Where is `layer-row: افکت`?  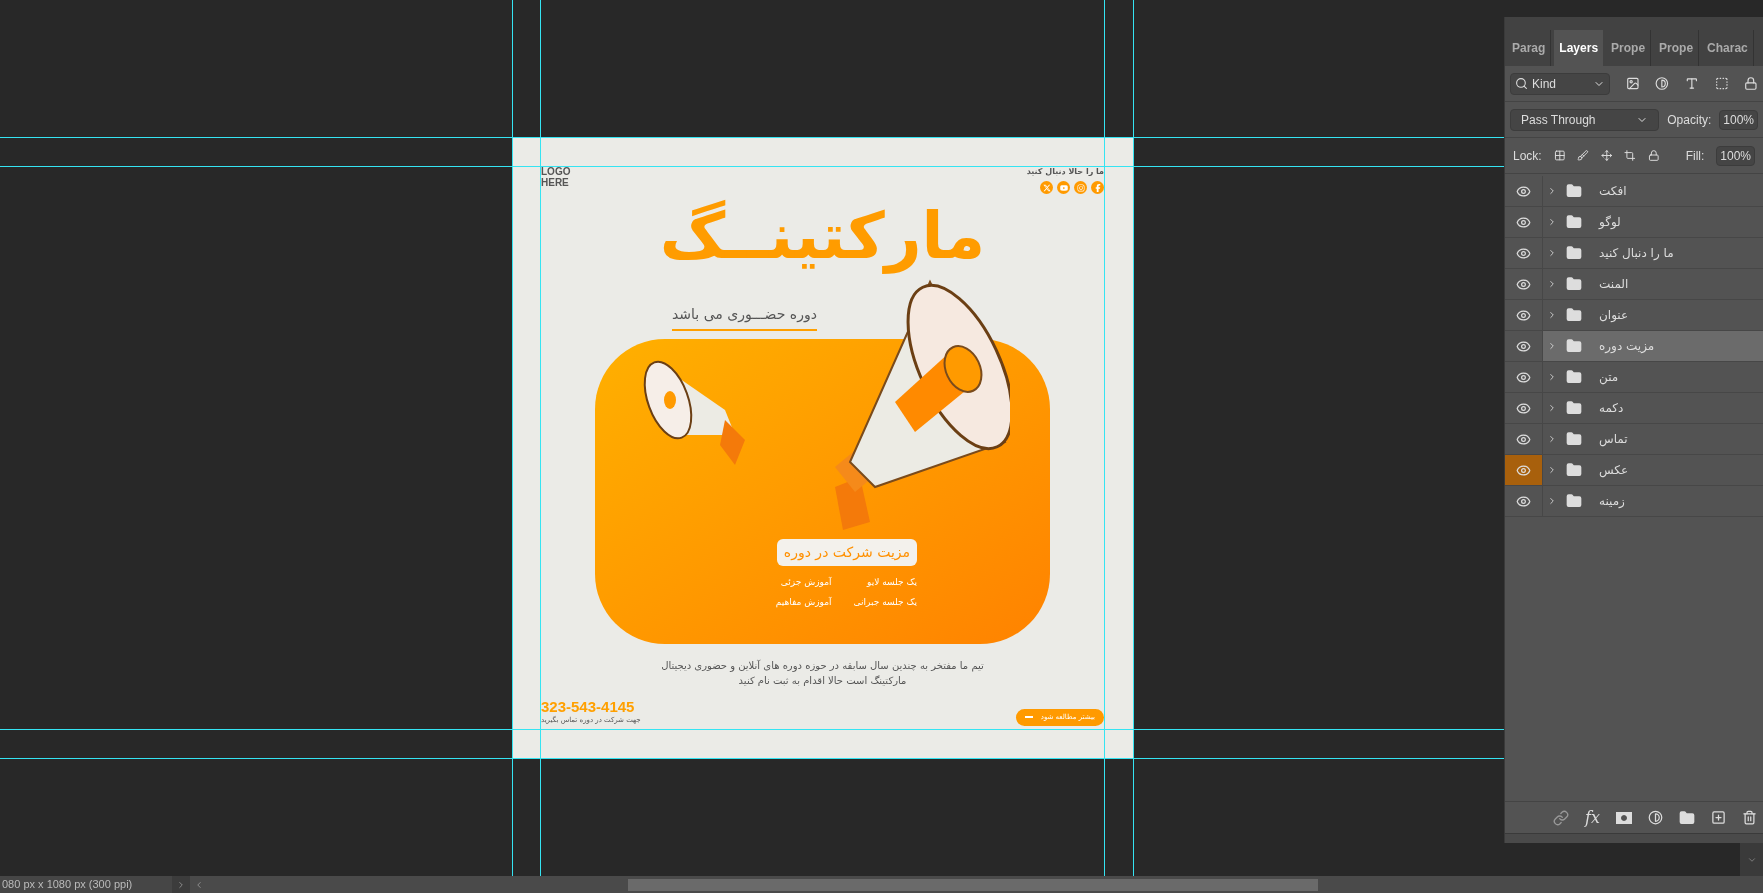
layer-row: افکت is located at coordinates (1653, 191).